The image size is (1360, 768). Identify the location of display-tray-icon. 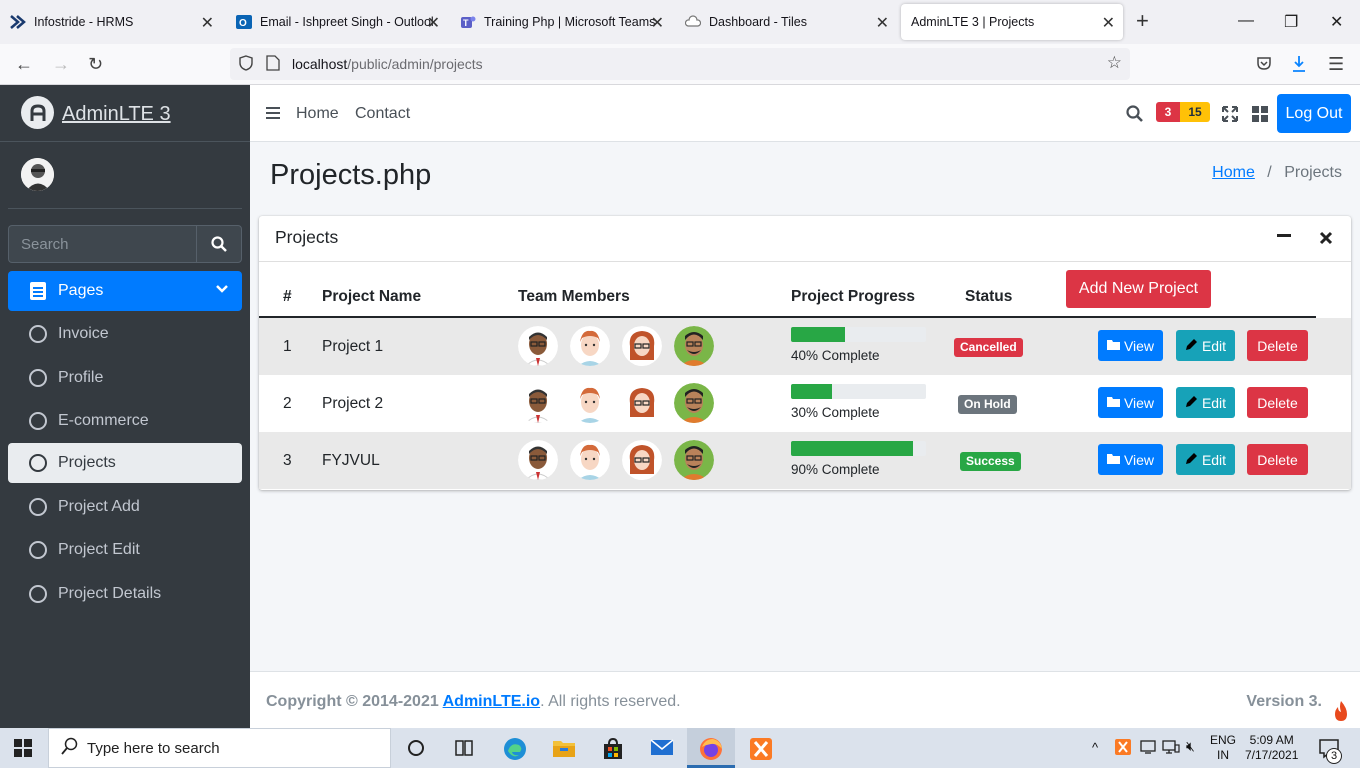
(1148, 747).